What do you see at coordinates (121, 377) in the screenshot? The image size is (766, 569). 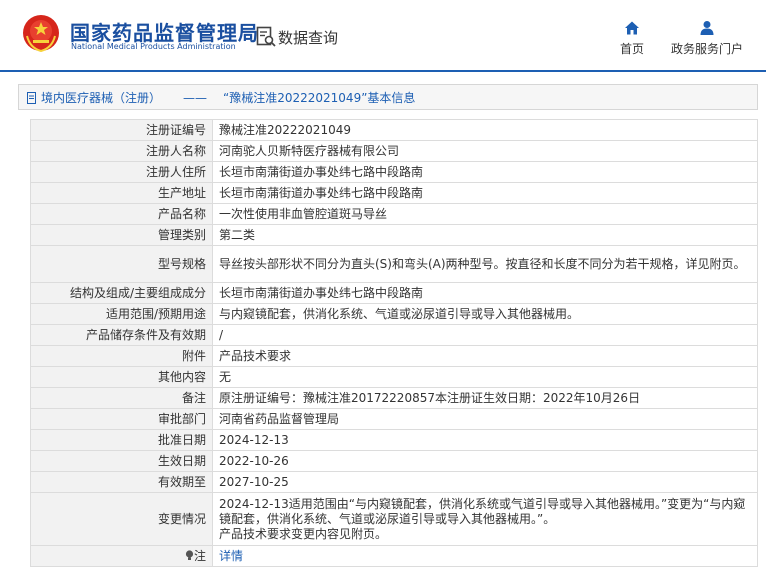 I see `field-label: 其他内容` at bounding box center [121, 377].